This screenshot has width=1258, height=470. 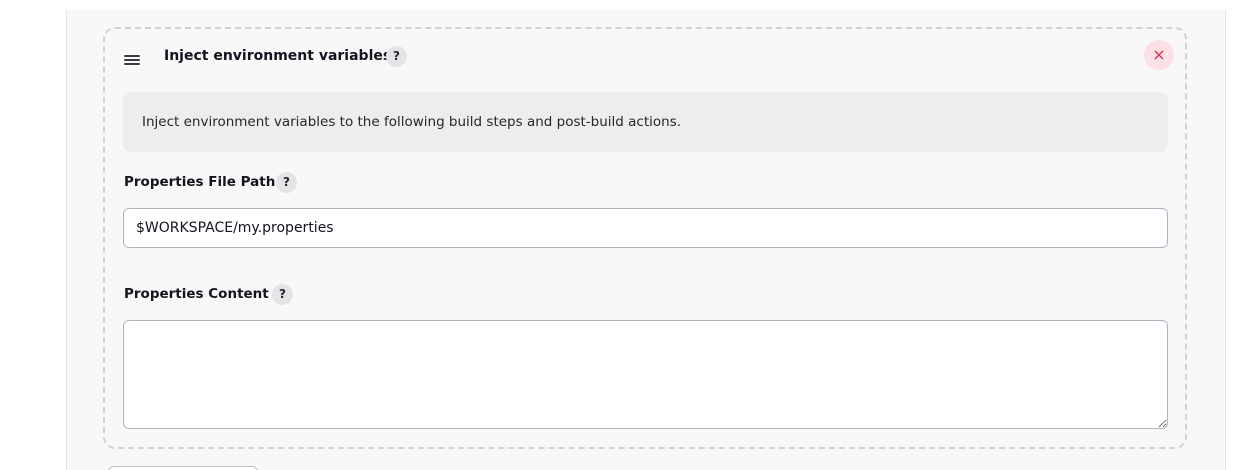 I want to click on drag-handle-icon, so click(x=133, y=60).